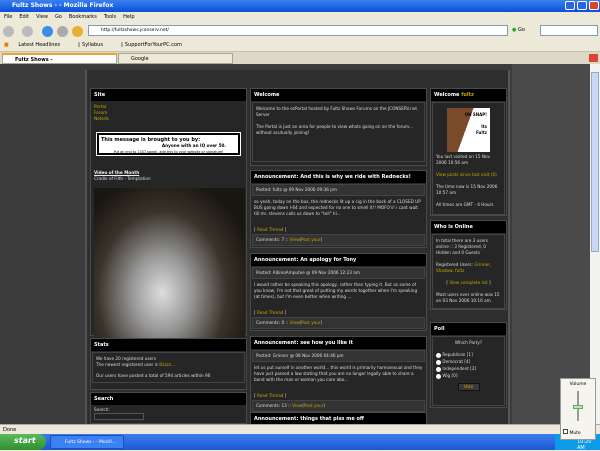 This screenshot has width=600, height=451. Describe the element at coordinates (153, 45) in the screenshot. I see `bookmark-label: SupportForYourPC.com` at that location.